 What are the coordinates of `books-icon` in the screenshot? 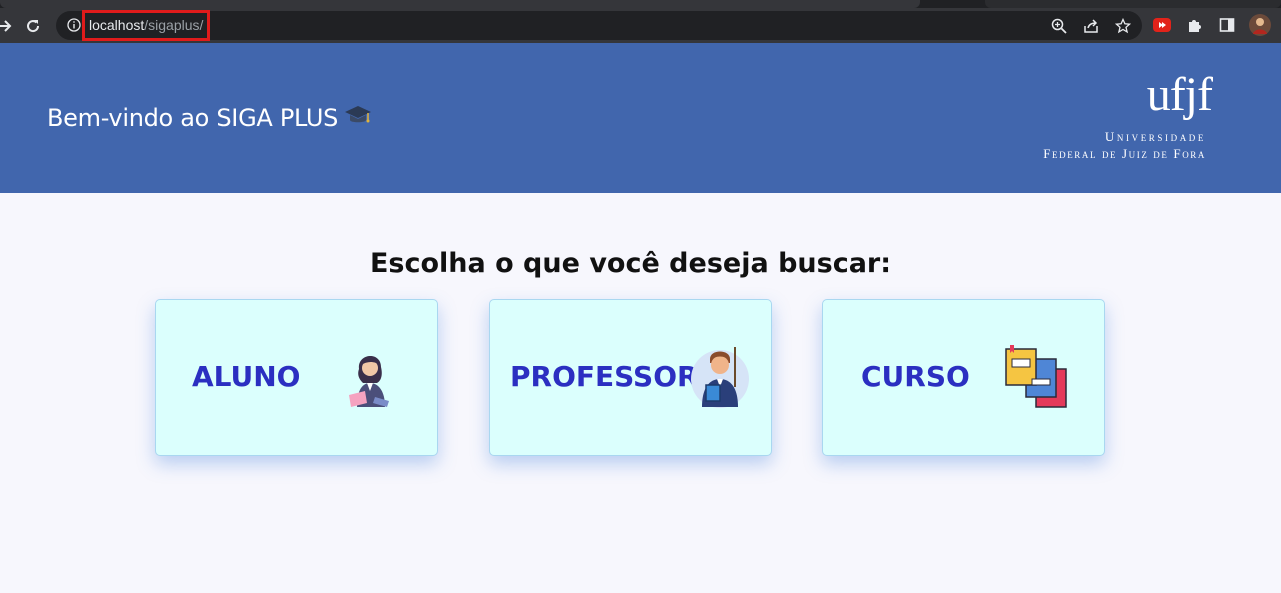 It's located at (1036, 378).